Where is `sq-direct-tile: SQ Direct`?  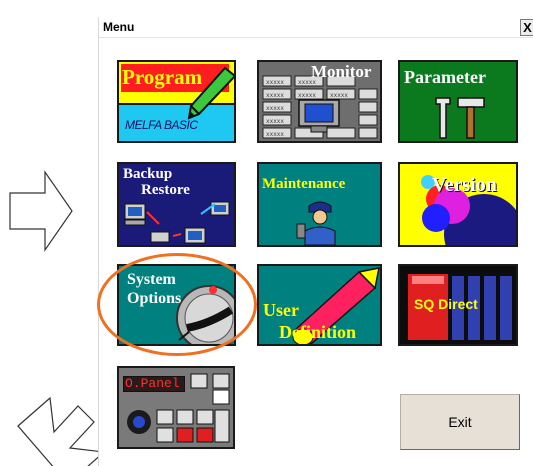 sq-direct-tile: SQ Direct is located at coordinates (458, 305).